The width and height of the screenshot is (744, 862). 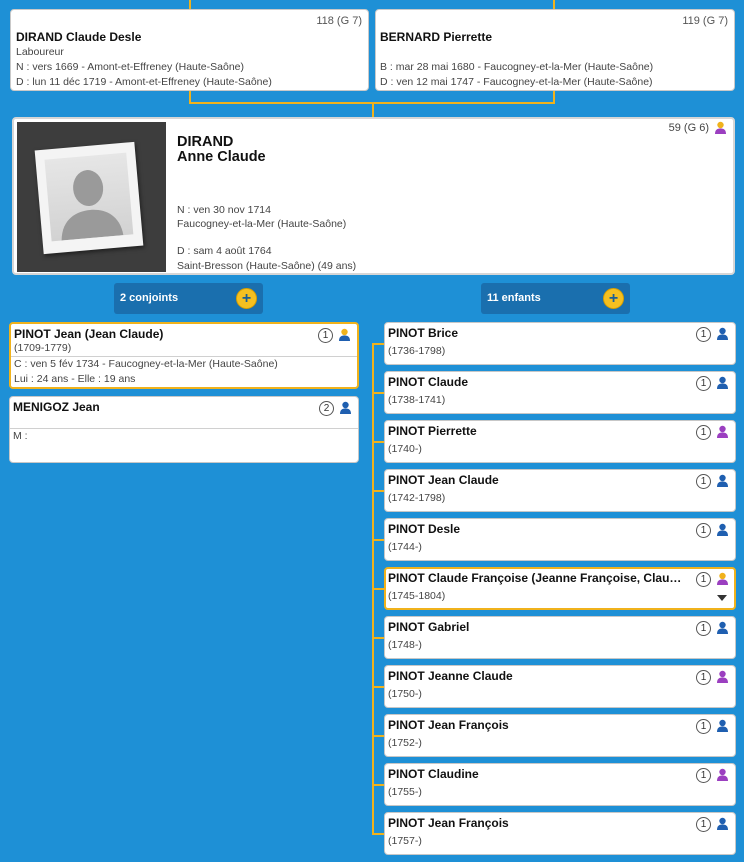 I want to click on marriage-info: M :, so click(x=20, y=436).